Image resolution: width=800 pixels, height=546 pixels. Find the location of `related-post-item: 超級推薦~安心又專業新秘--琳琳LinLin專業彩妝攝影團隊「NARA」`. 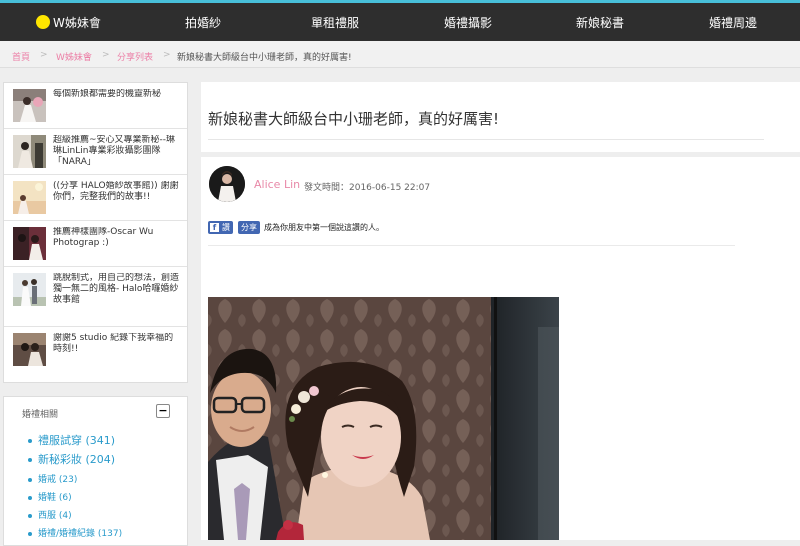

related-post-item: 超級推薦~安心又專業新秘--琳琳LinLin專業彩妝攝影團隊「NARA」 is located at coordinates (95, 152).